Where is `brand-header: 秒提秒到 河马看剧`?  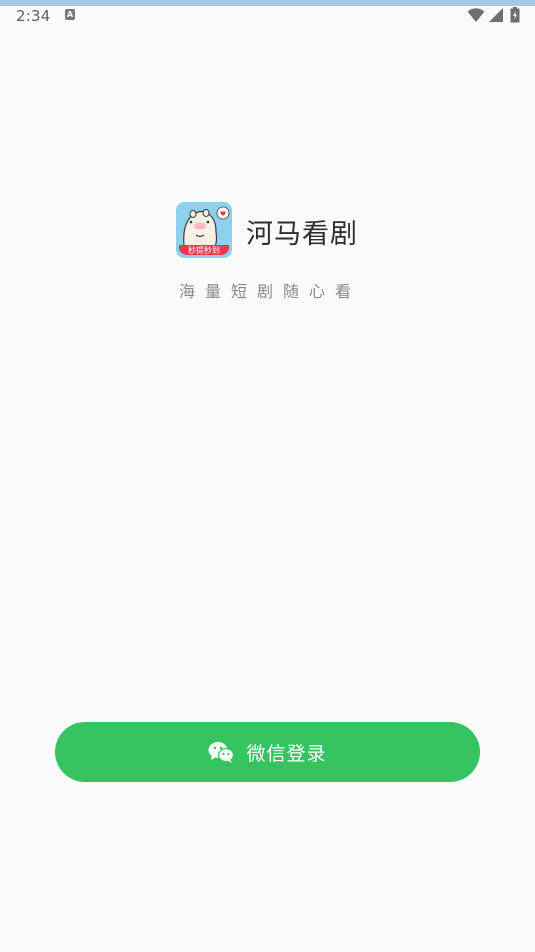 brand-header: 秒提秒到 河马看剧 is located at coordinates (276, 231).